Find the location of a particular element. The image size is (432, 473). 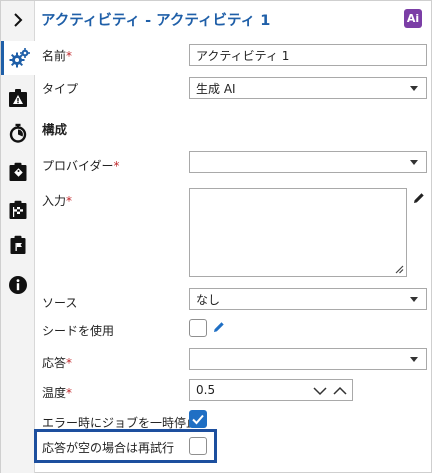

retry-if-empty-checkbox is located at coordinates (198, 446).